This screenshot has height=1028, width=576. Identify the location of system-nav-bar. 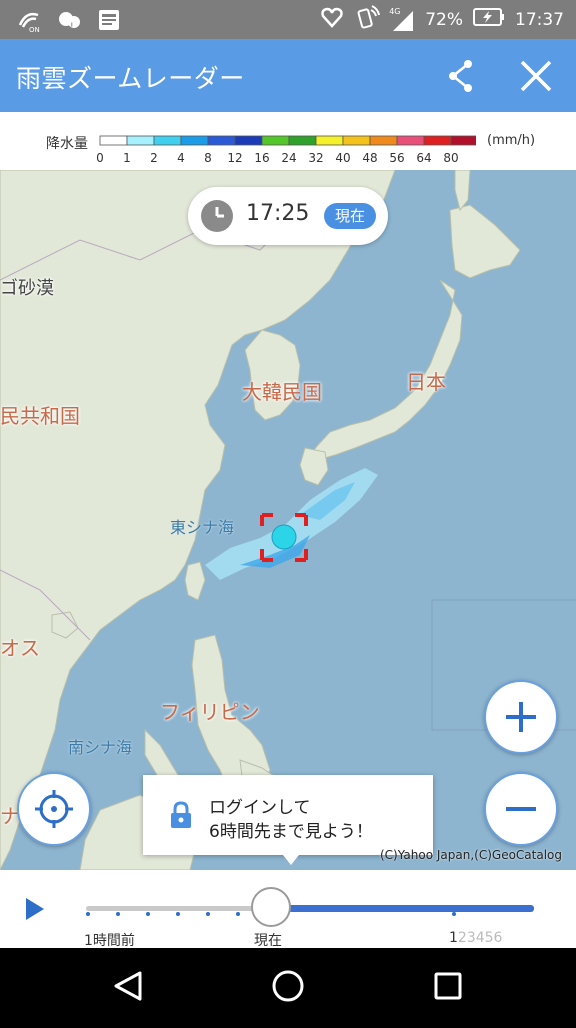
(288, 986).